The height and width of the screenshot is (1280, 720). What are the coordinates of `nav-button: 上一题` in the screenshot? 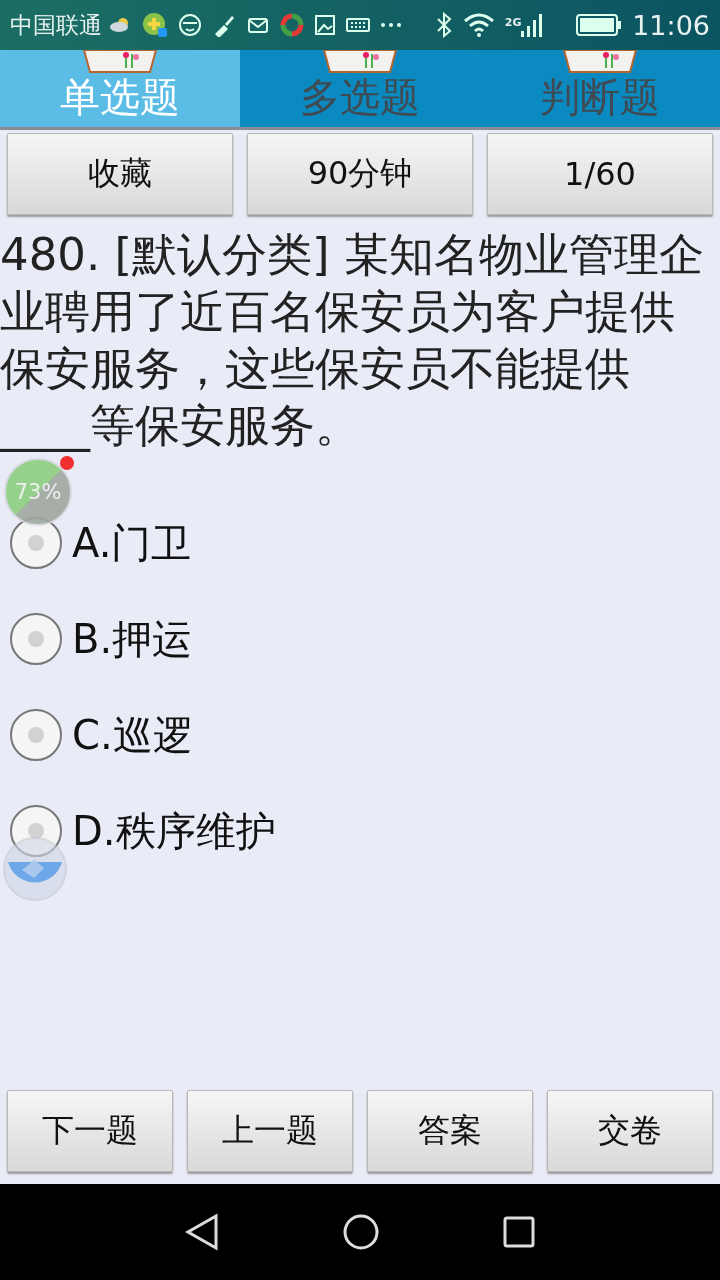 It's located at (270, 1131).